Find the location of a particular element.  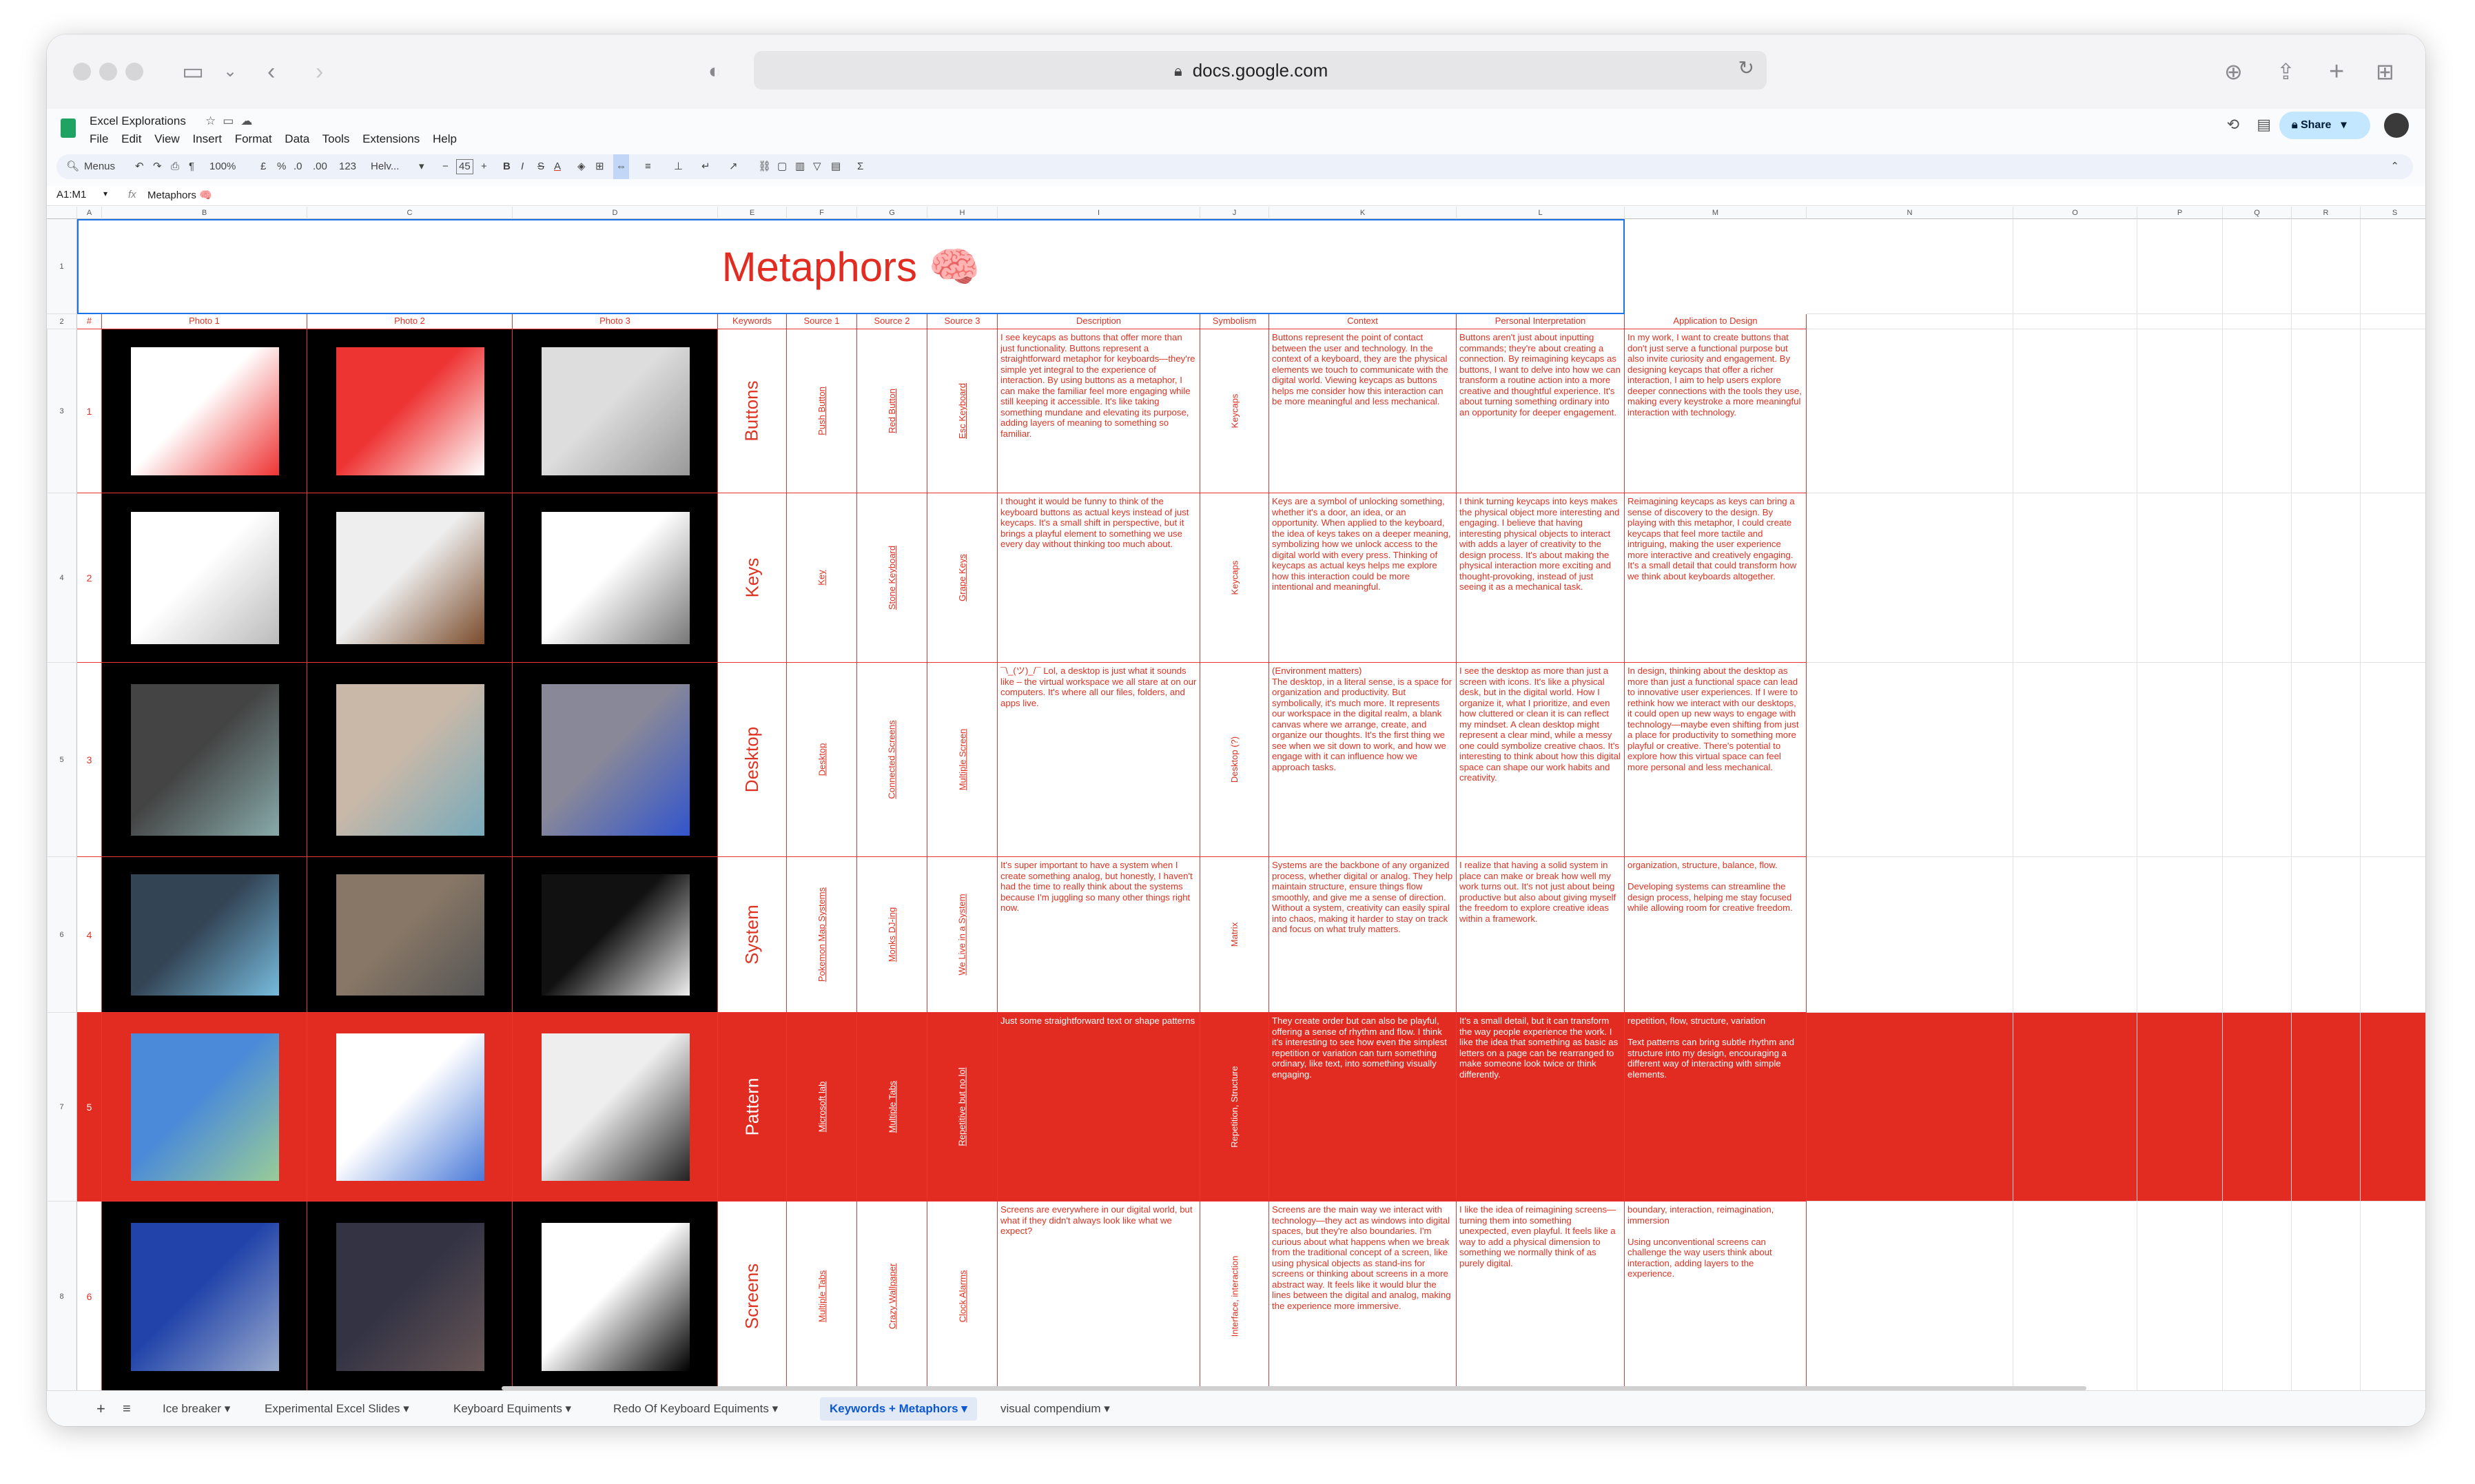

number-format: 123 is located at coordinates (347, 166).